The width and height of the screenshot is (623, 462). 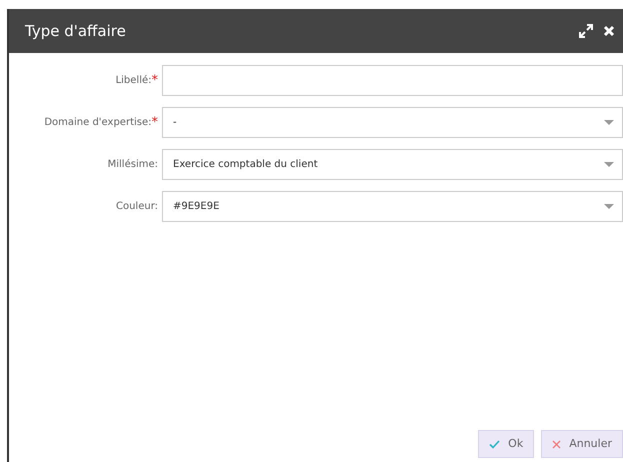 I want to click on dropdown-field: Exercice comptable du client, so click(x=392, y=164).